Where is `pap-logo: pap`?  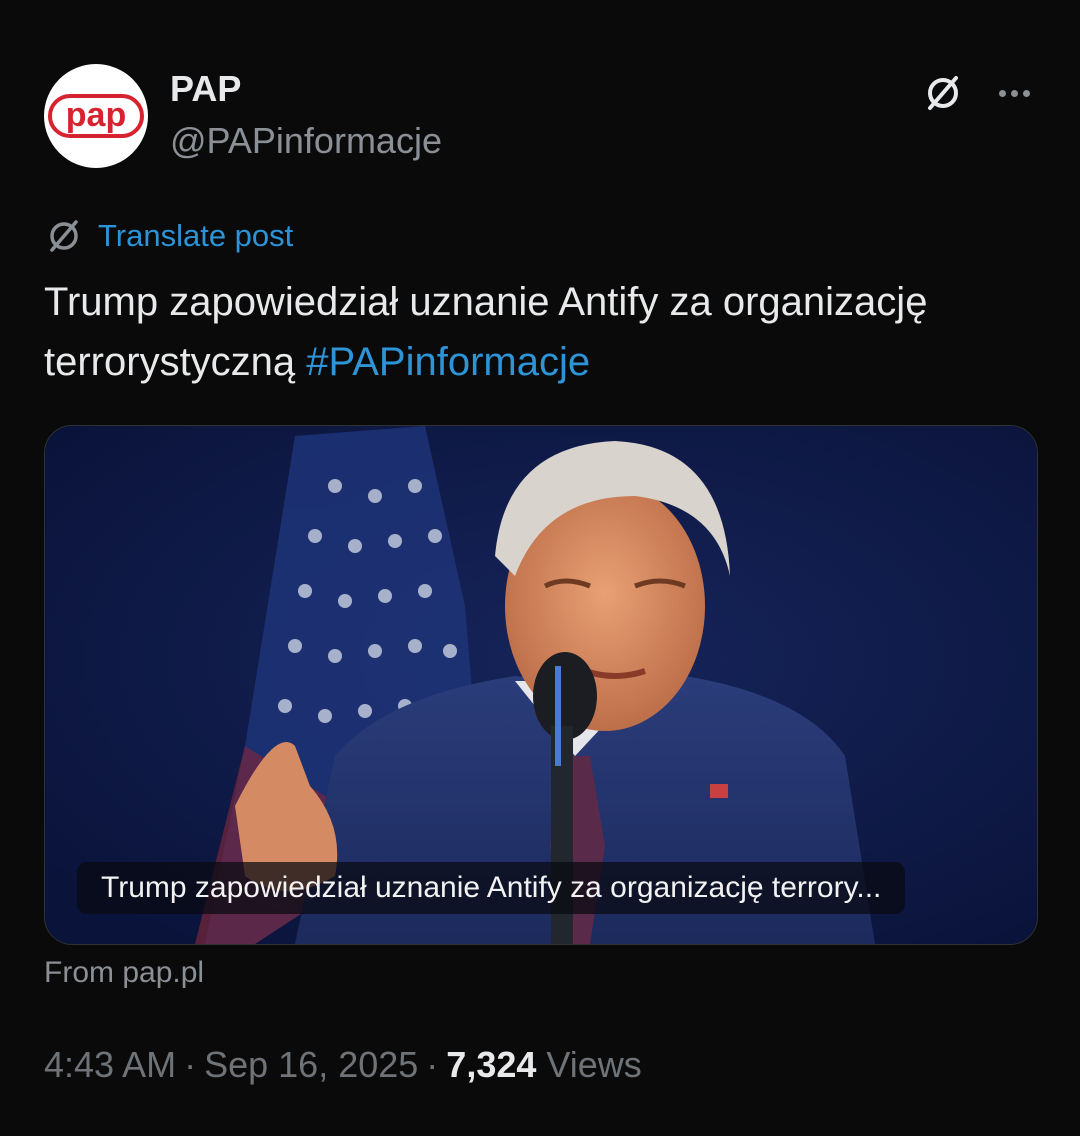
pap-logo: pap is located at coordinates (96, 116).